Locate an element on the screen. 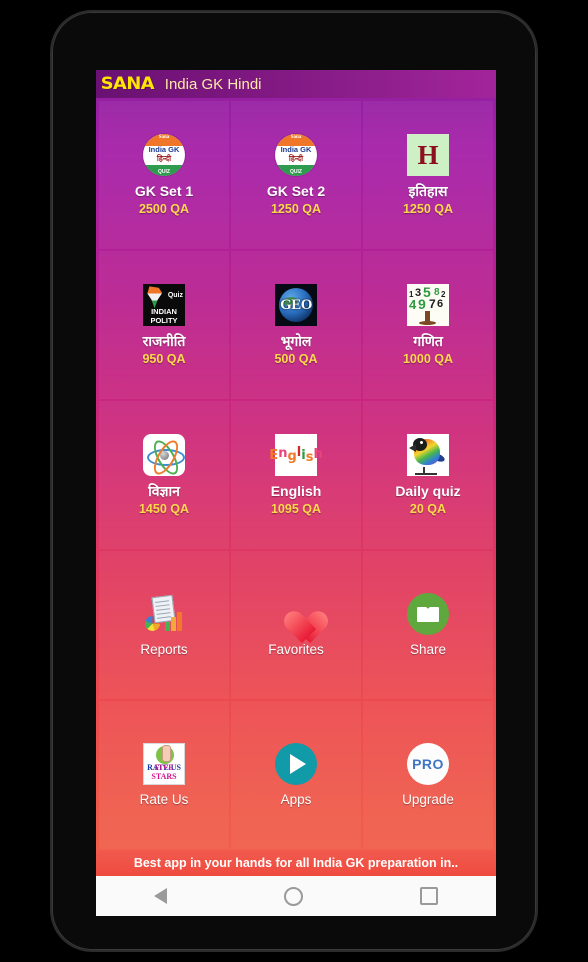  envelope-icon is located at coordinates (428, 614).